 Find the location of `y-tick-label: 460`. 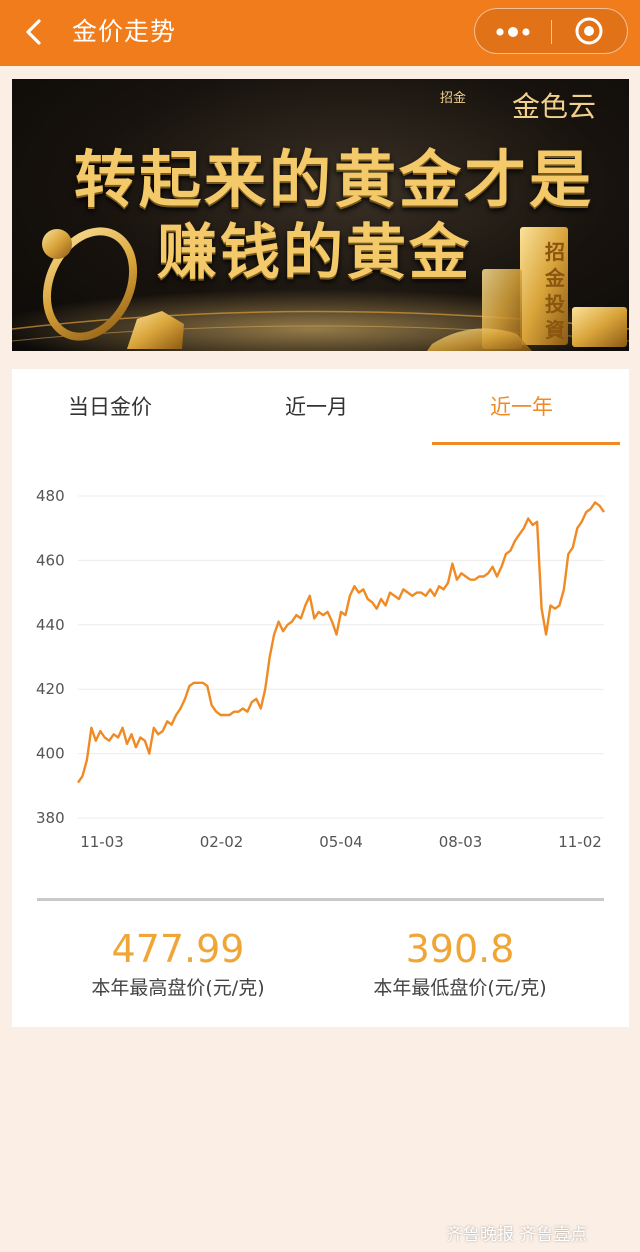

y-tick-label: 460 is located at coordinates (50, 560).